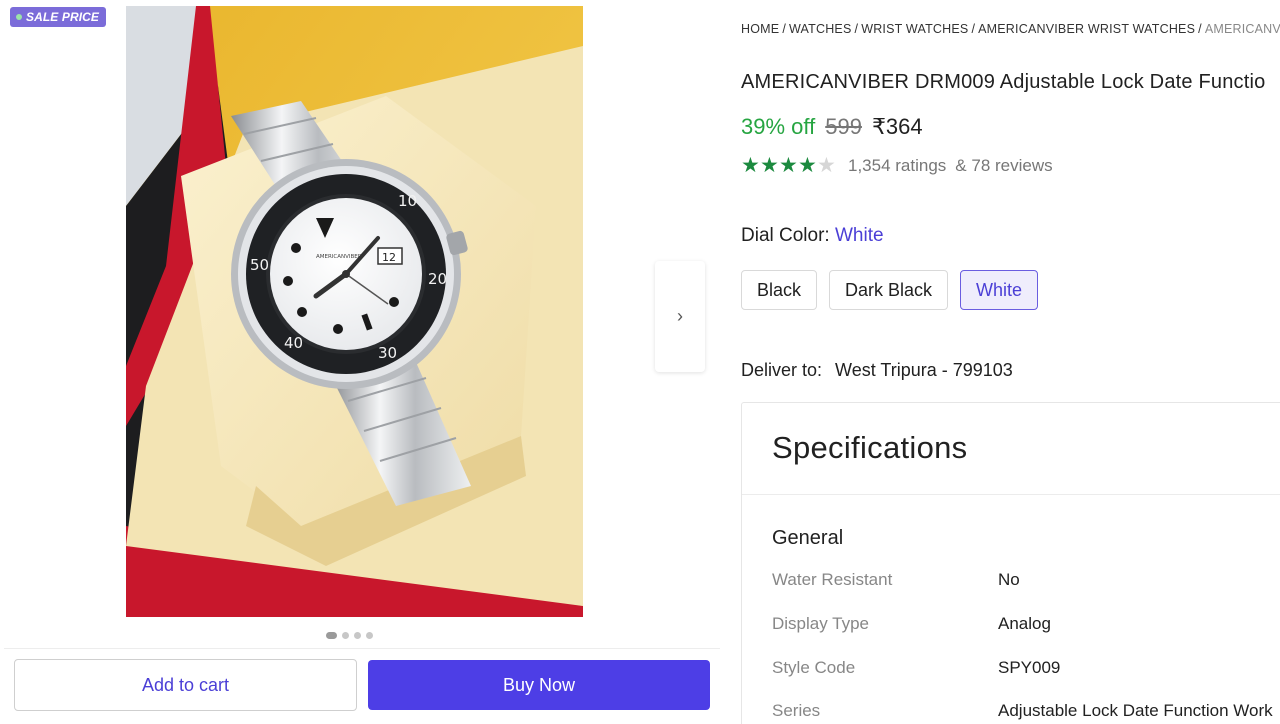 The width and height of the screenshot is (1280, 724). I want to click on buy-now-button: Buy Now, so click(539, 685).